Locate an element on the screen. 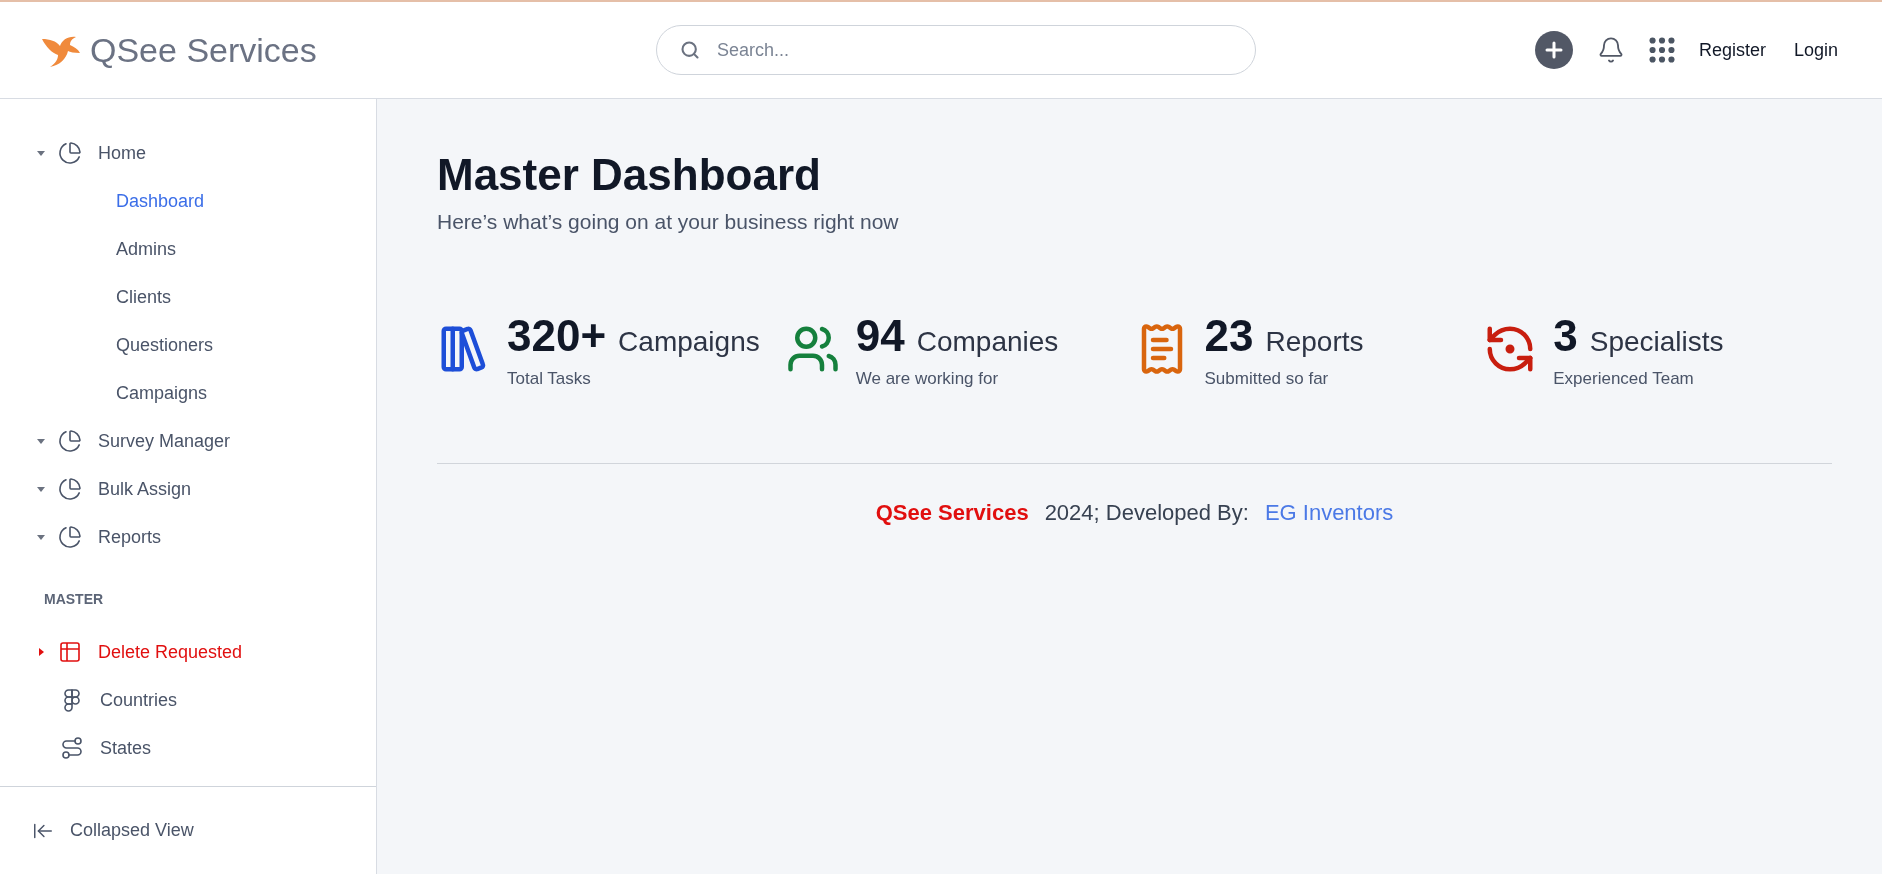 The height and width of the screenshot is (874, 1882). sidebar-item: Home is located at coordinates (95, 153).